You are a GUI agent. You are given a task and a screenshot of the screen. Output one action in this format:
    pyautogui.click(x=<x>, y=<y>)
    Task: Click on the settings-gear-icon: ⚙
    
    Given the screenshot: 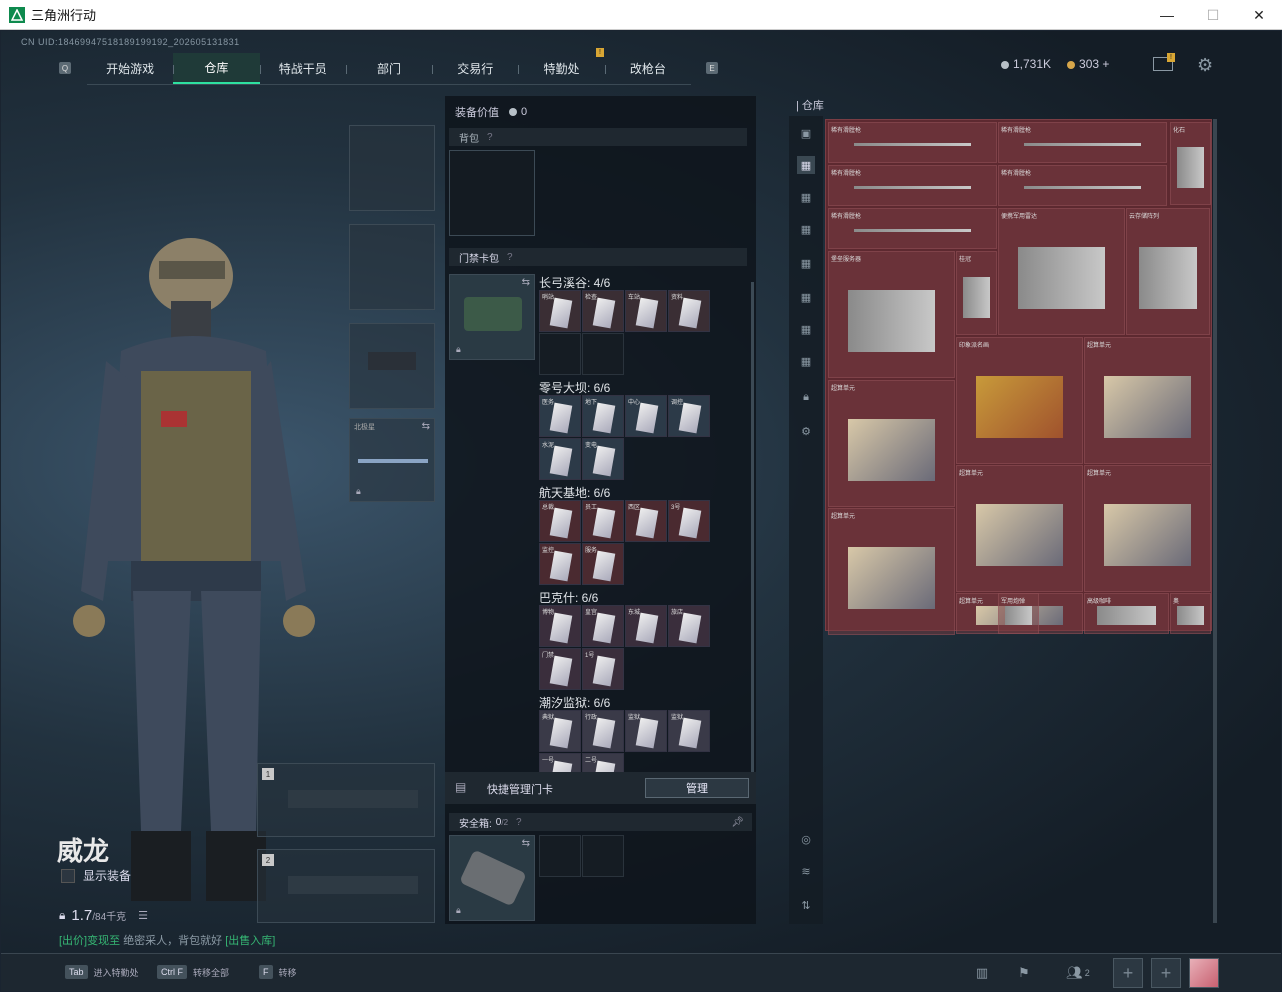 What is the action you would take?
    pyautogui.click(x=1205, y=65)
    